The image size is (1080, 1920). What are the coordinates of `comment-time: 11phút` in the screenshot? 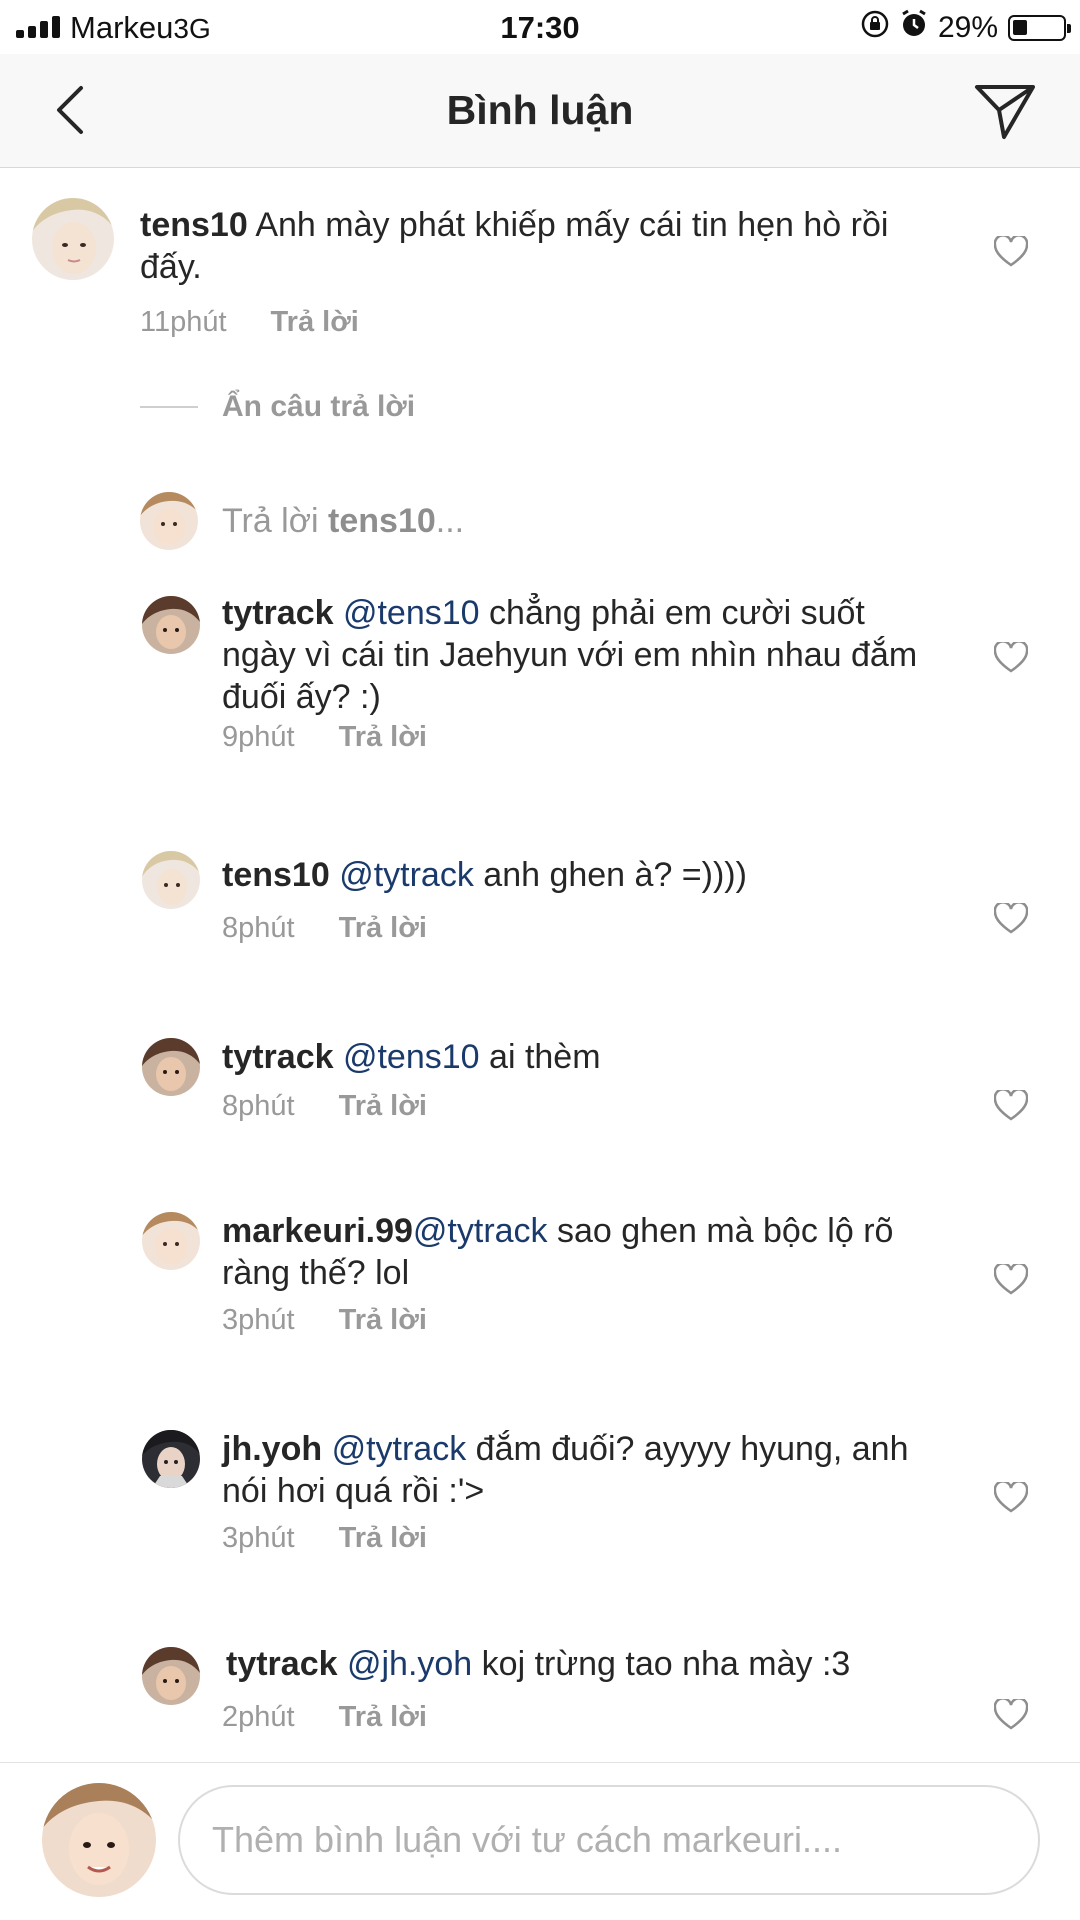 It's located at (183, 322).